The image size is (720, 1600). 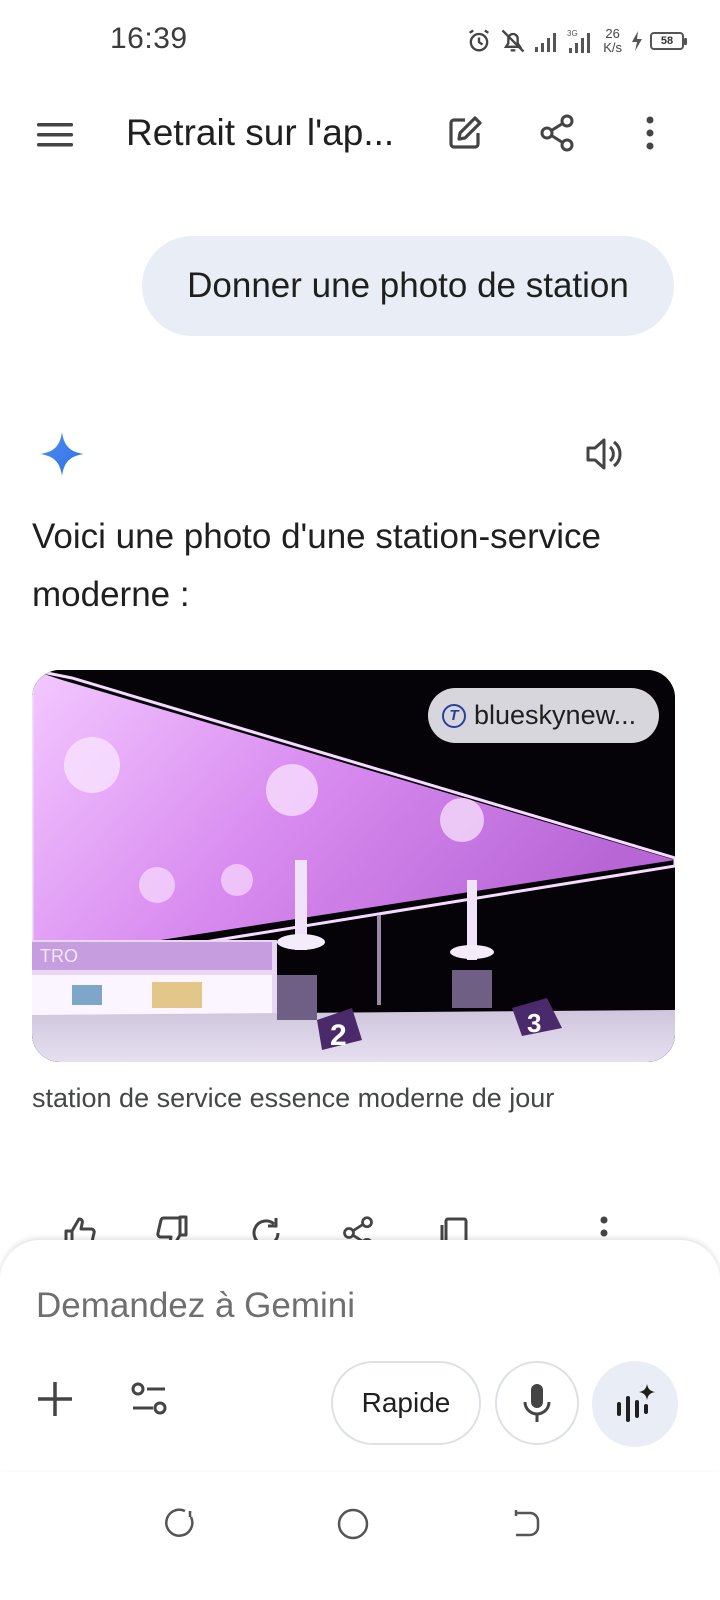 I want to click on prompt-input: Demandez à Gemini, so click(x=195, y=1306).